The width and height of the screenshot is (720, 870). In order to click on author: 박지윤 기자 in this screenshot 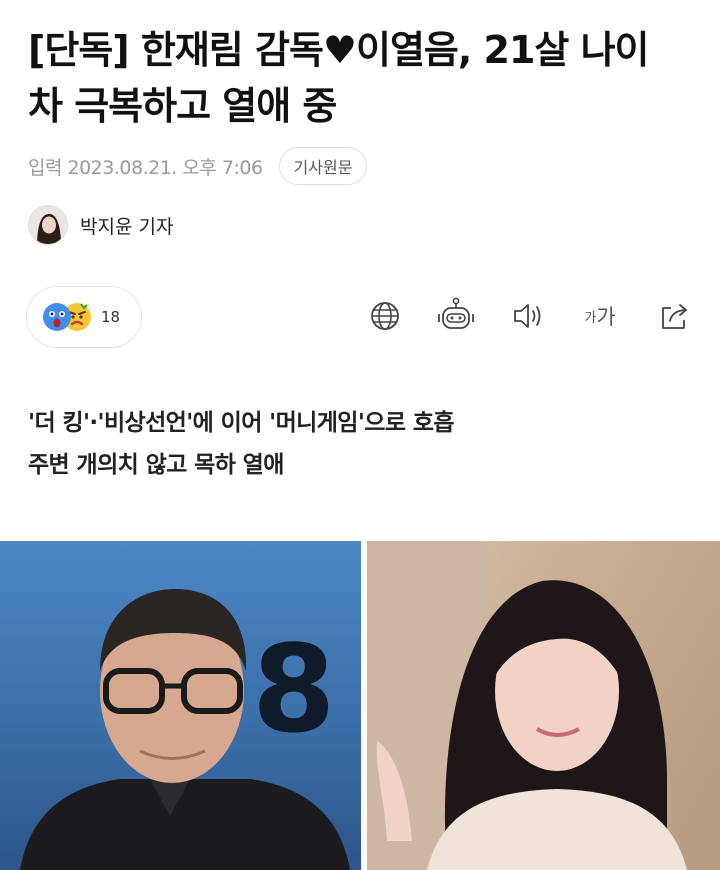, I will do `click(100, 225)`.